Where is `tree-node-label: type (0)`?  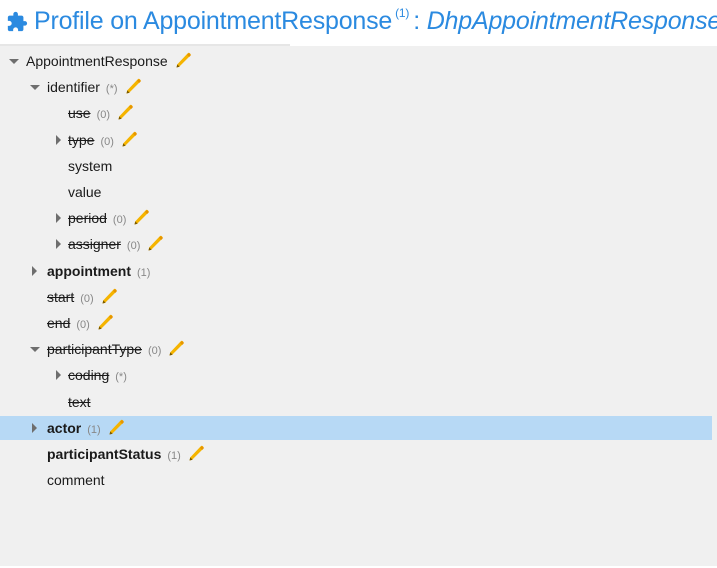
tree-node-label: type (0) is located at coordinates (104, 141).